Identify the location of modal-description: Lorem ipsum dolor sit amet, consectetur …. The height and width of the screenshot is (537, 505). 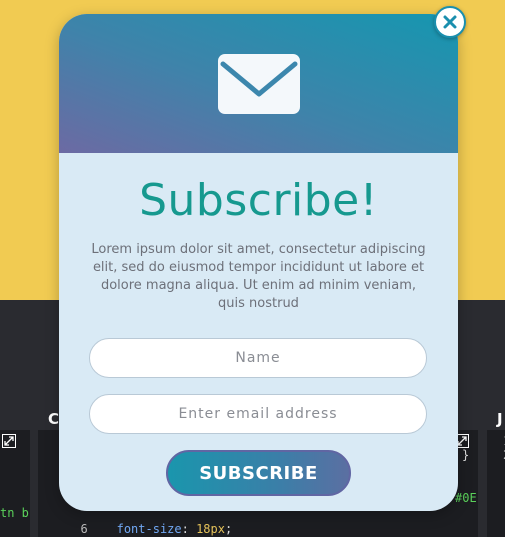
(258, 276).